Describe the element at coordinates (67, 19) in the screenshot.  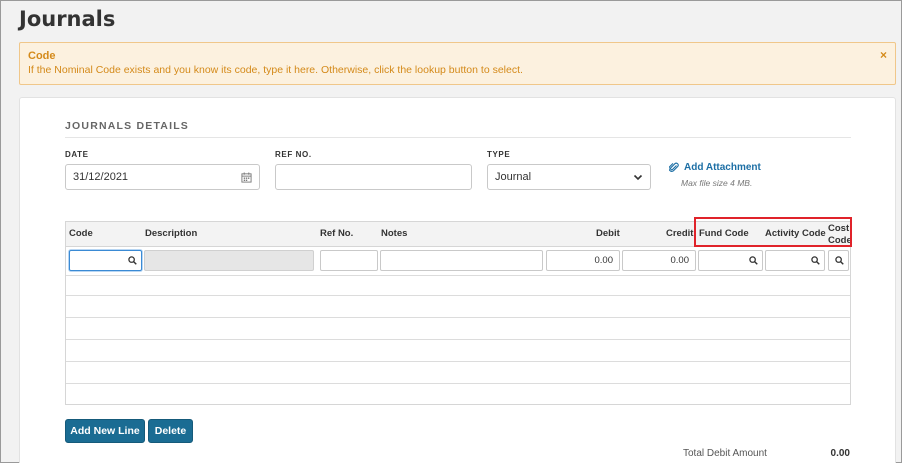
I see `page-title: Journals` at that location.